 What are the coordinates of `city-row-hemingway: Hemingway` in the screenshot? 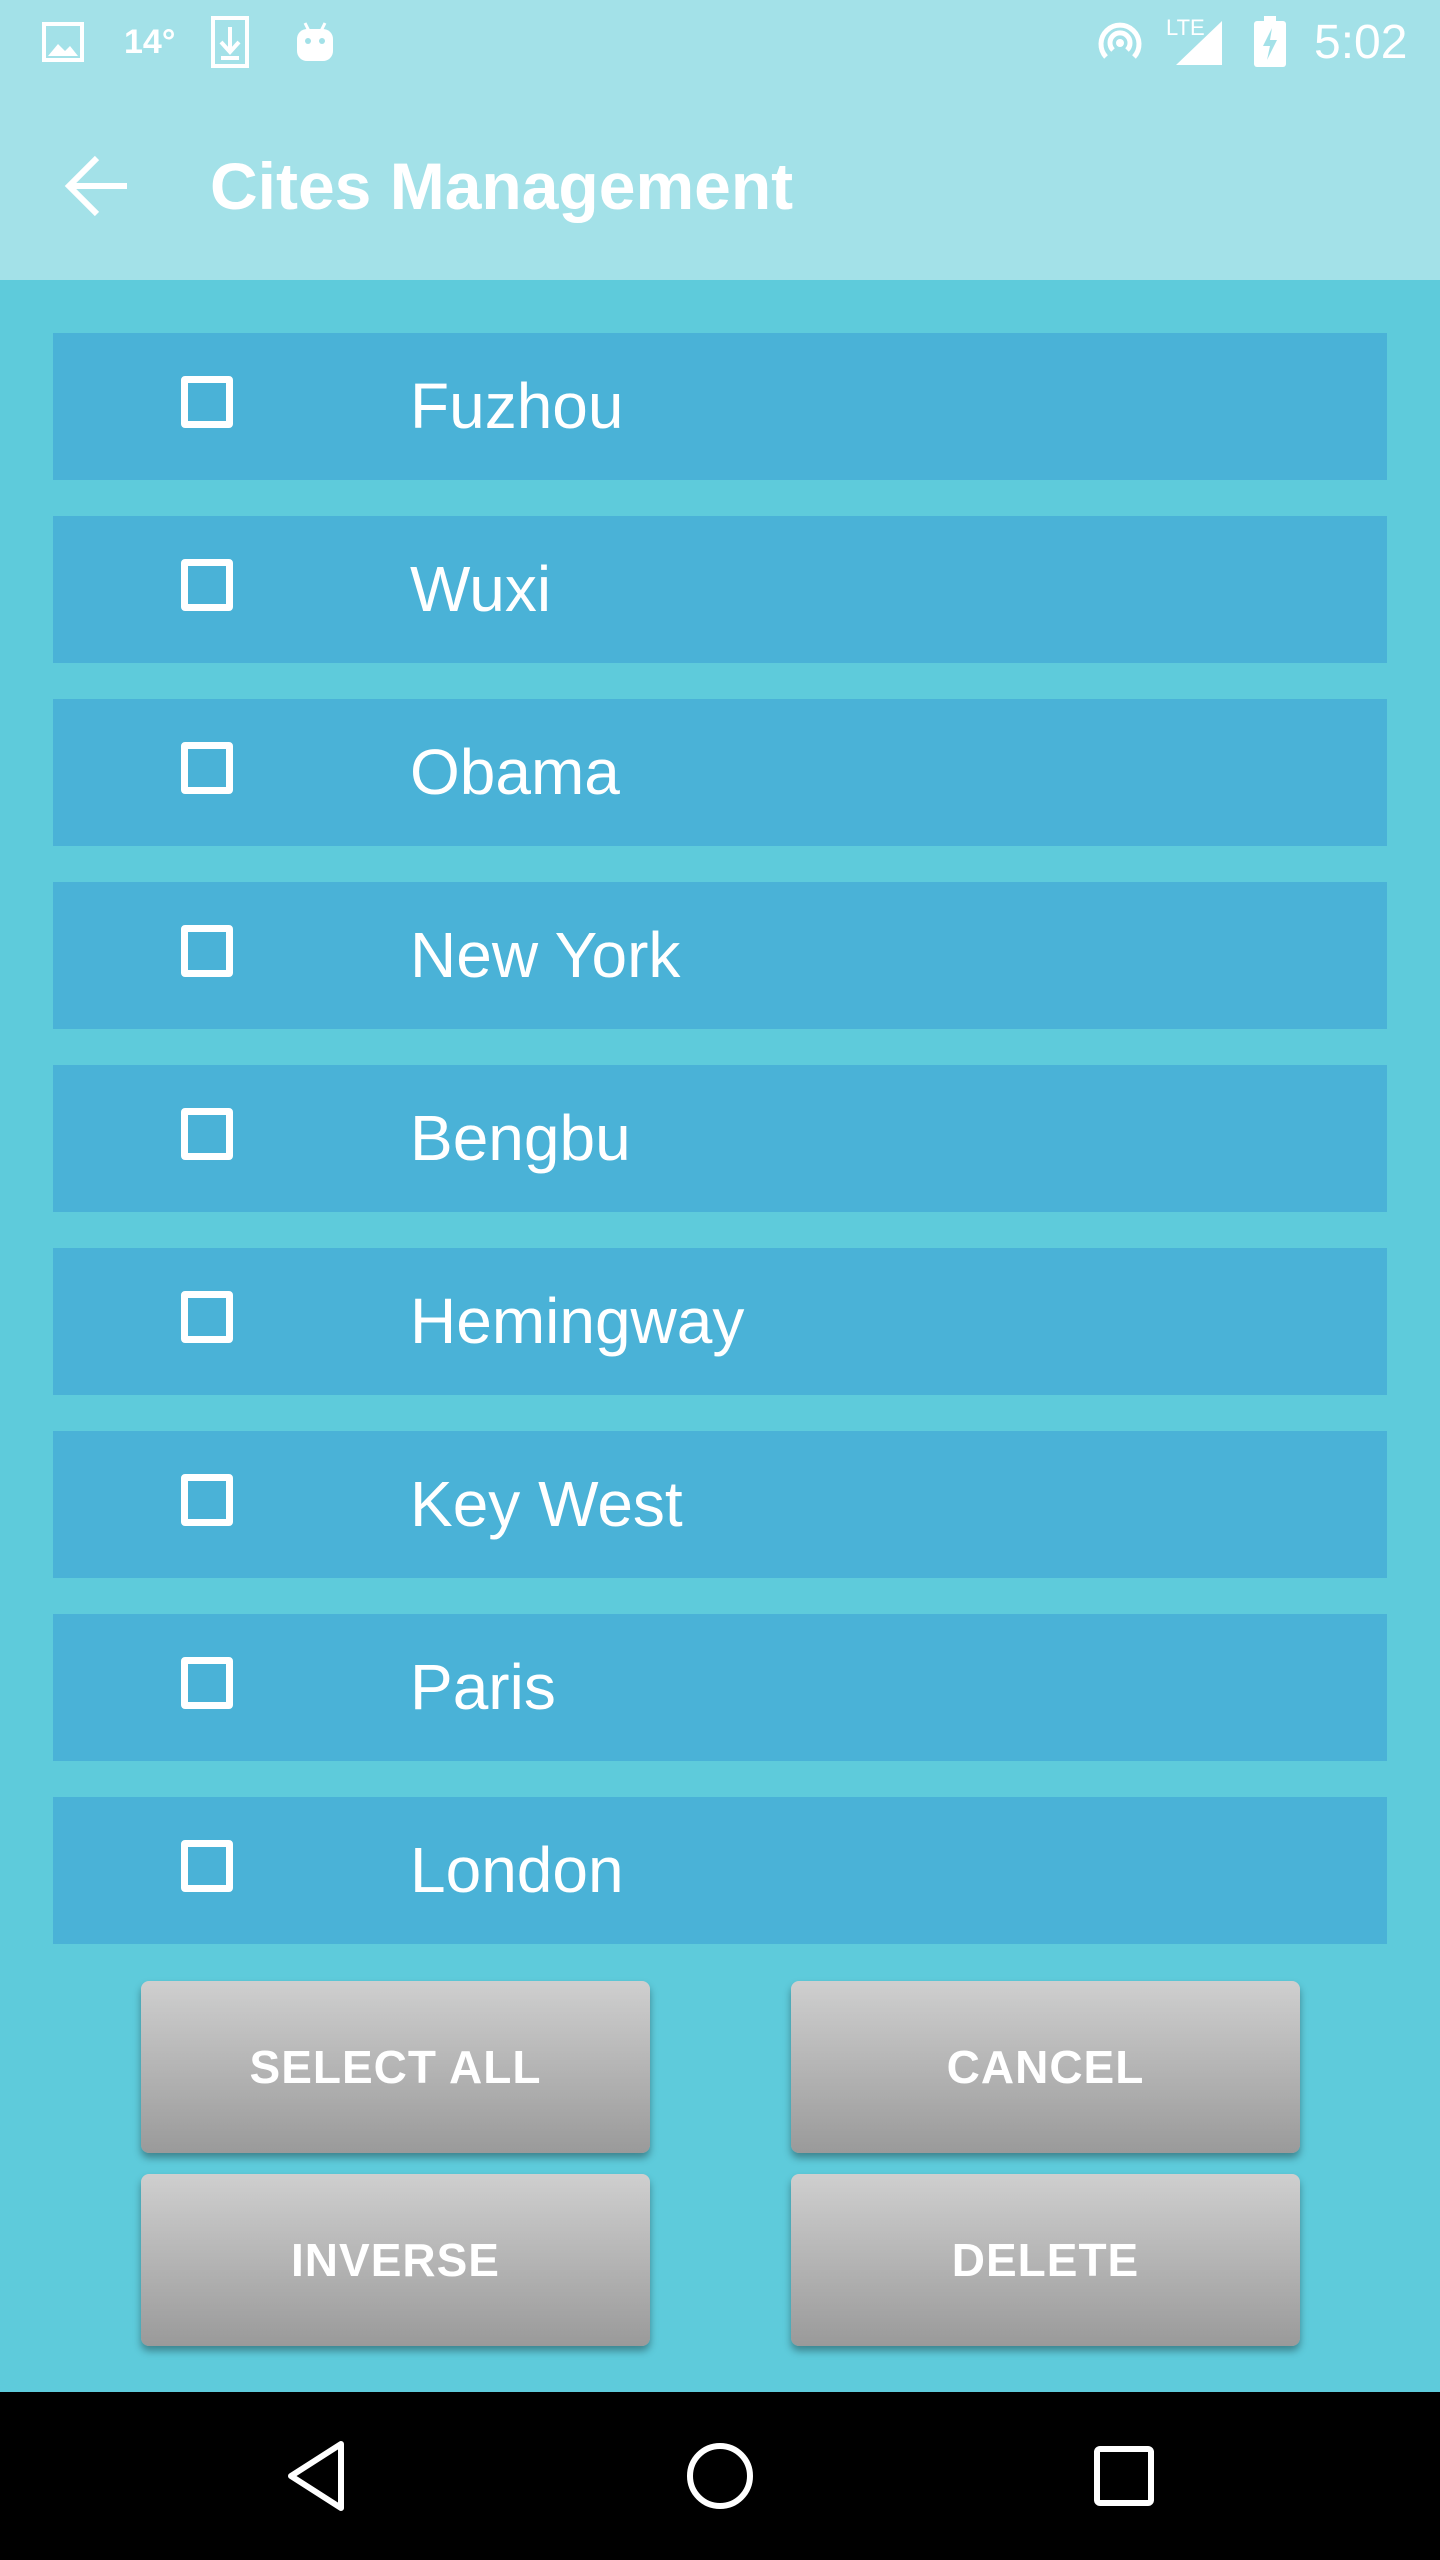 It's located at (720, 1321).